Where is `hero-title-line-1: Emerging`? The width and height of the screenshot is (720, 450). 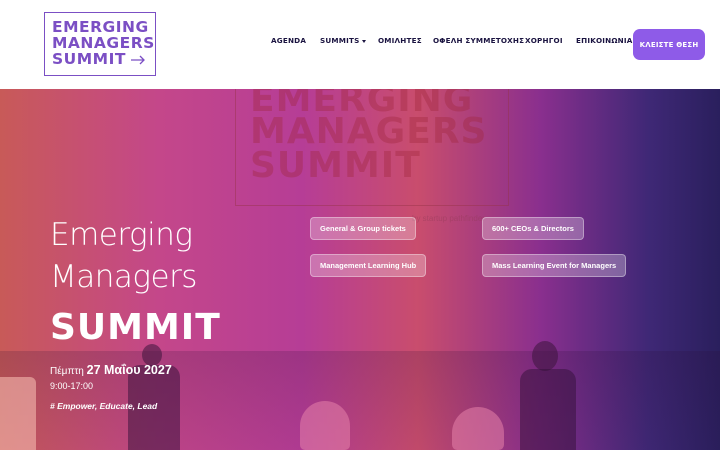 hero-title-line-1: Emerging is located at coordinates (121, 235).